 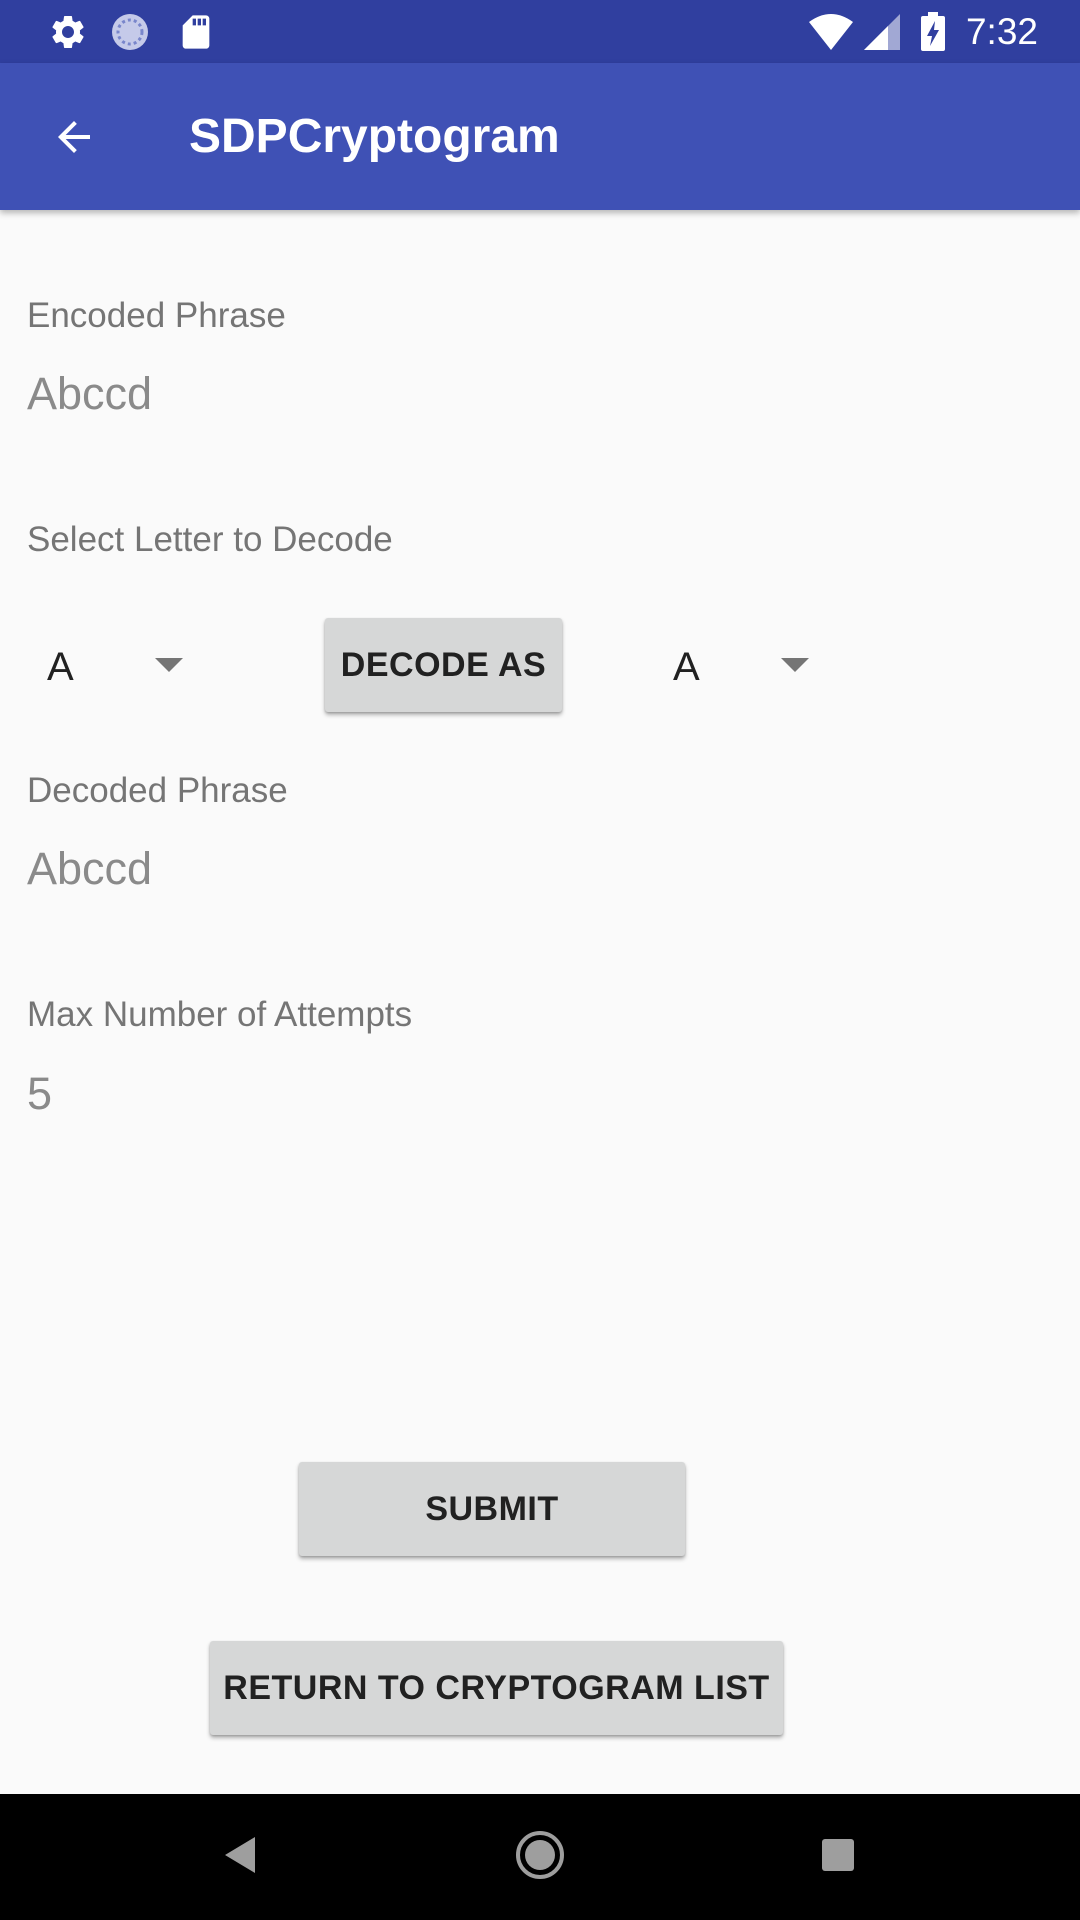 I want to click on home-circle-icon, so click(x=540, y=1857).